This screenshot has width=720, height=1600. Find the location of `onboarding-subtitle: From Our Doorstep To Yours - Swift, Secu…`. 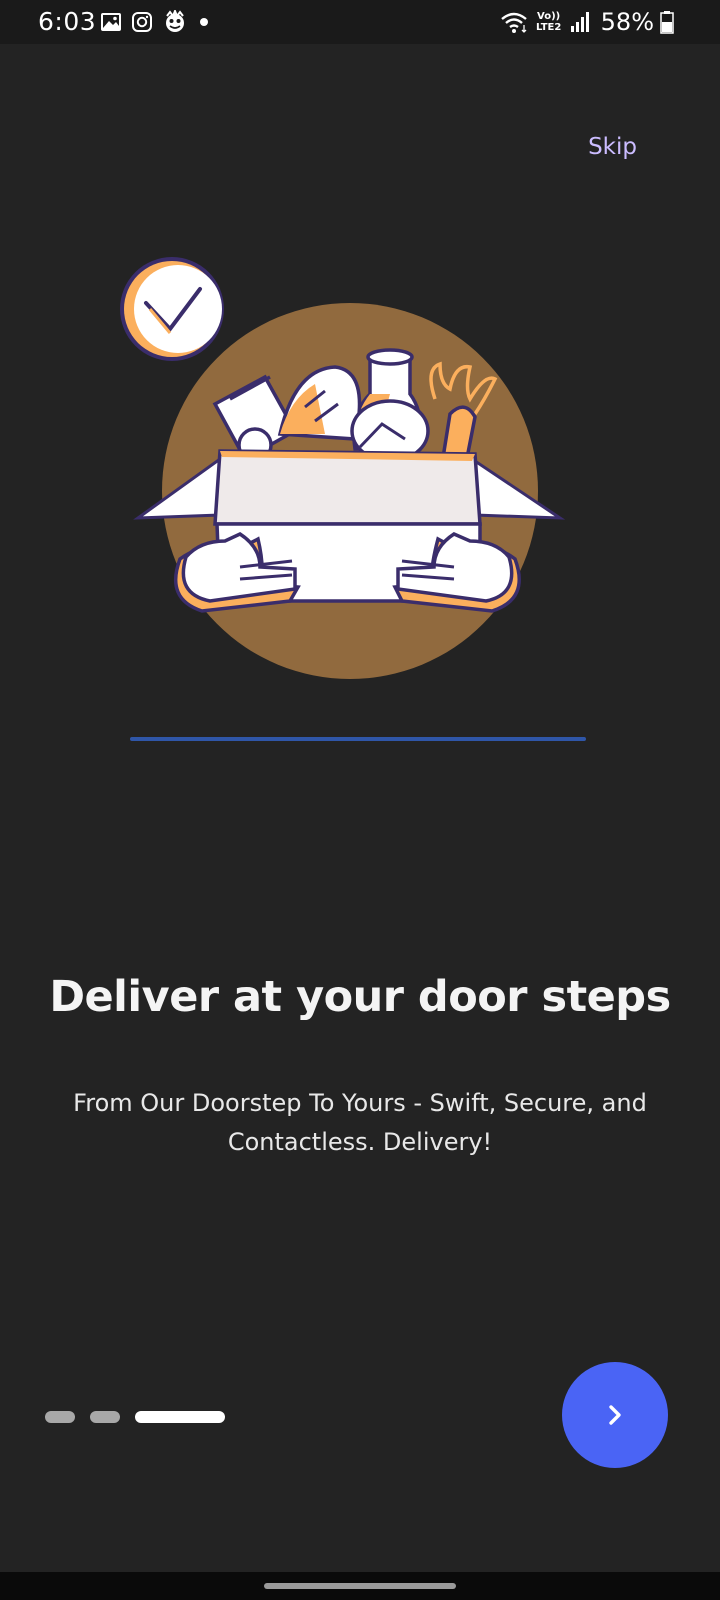

onboarding-subtitle: From Our Doorstep To Yours - Swift, Secu… is located at coordinates (360, 1122).